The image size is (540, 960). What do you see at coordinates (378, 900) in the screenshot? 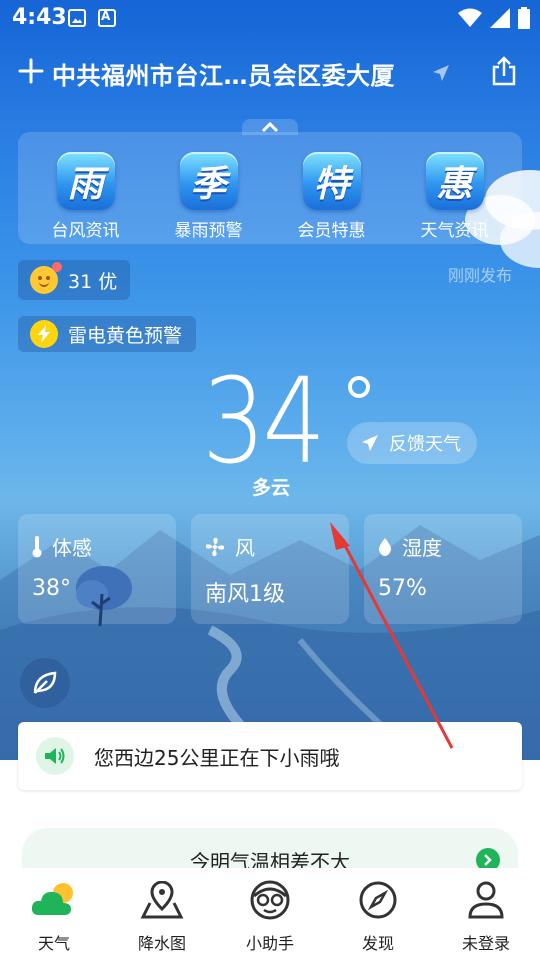
I see `compass-icon` at bounding box center [378, 900].